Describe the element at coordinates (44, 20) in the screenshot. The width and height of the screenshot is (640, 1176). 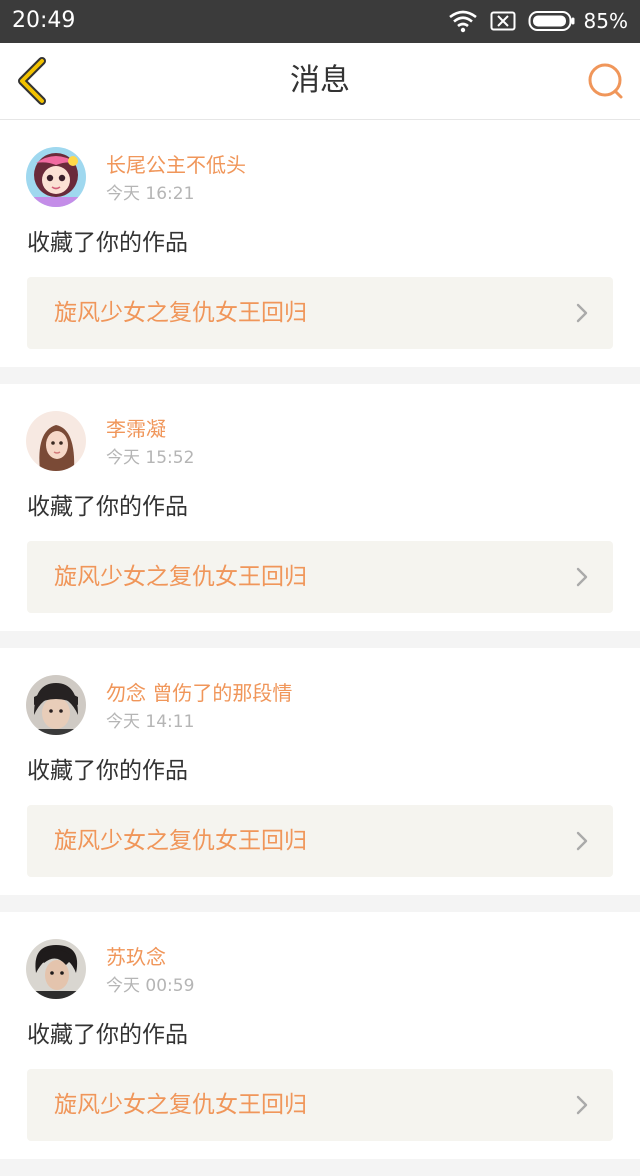
I see `status-time: 20:49` at that location.